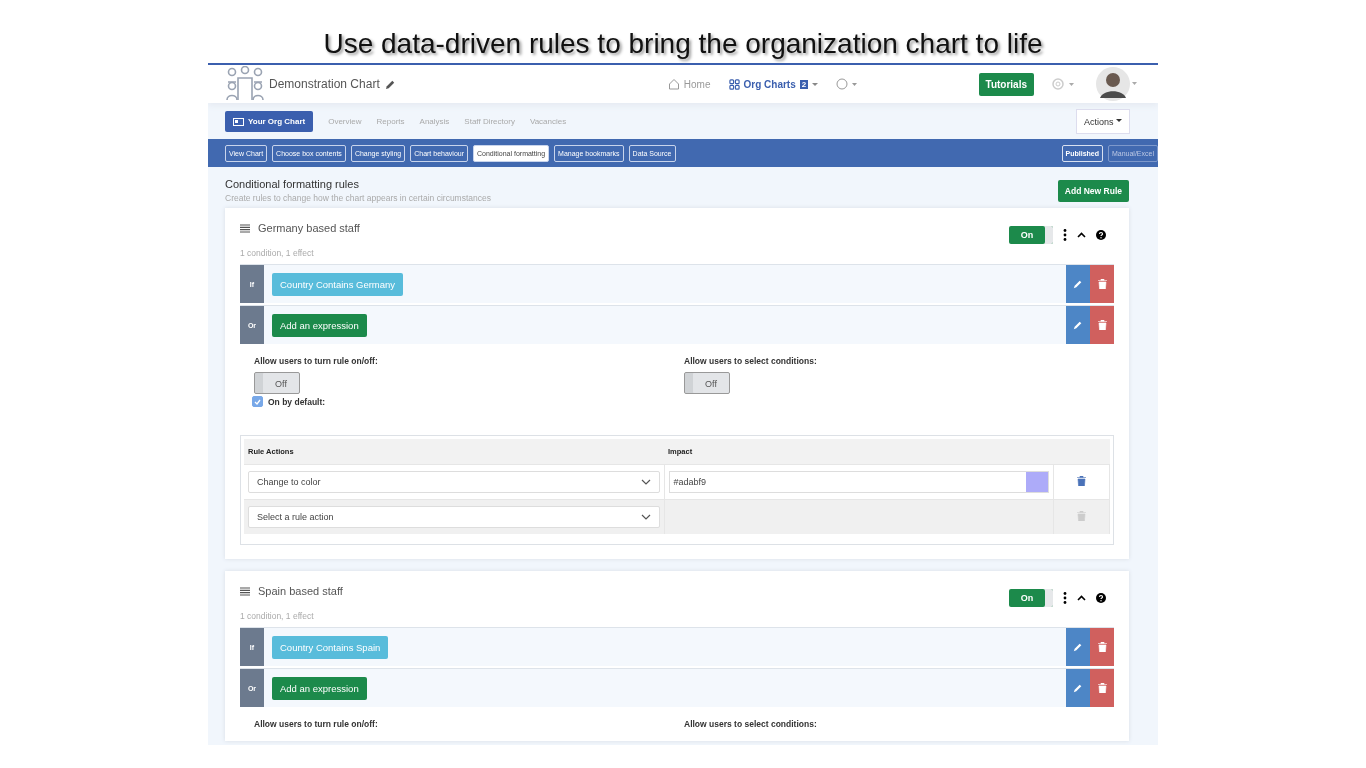  What do you see at coordinates (292, 184) in the screenshot?
I see `section-title: Conditional formatting rules` at bounding box center [292, 184].